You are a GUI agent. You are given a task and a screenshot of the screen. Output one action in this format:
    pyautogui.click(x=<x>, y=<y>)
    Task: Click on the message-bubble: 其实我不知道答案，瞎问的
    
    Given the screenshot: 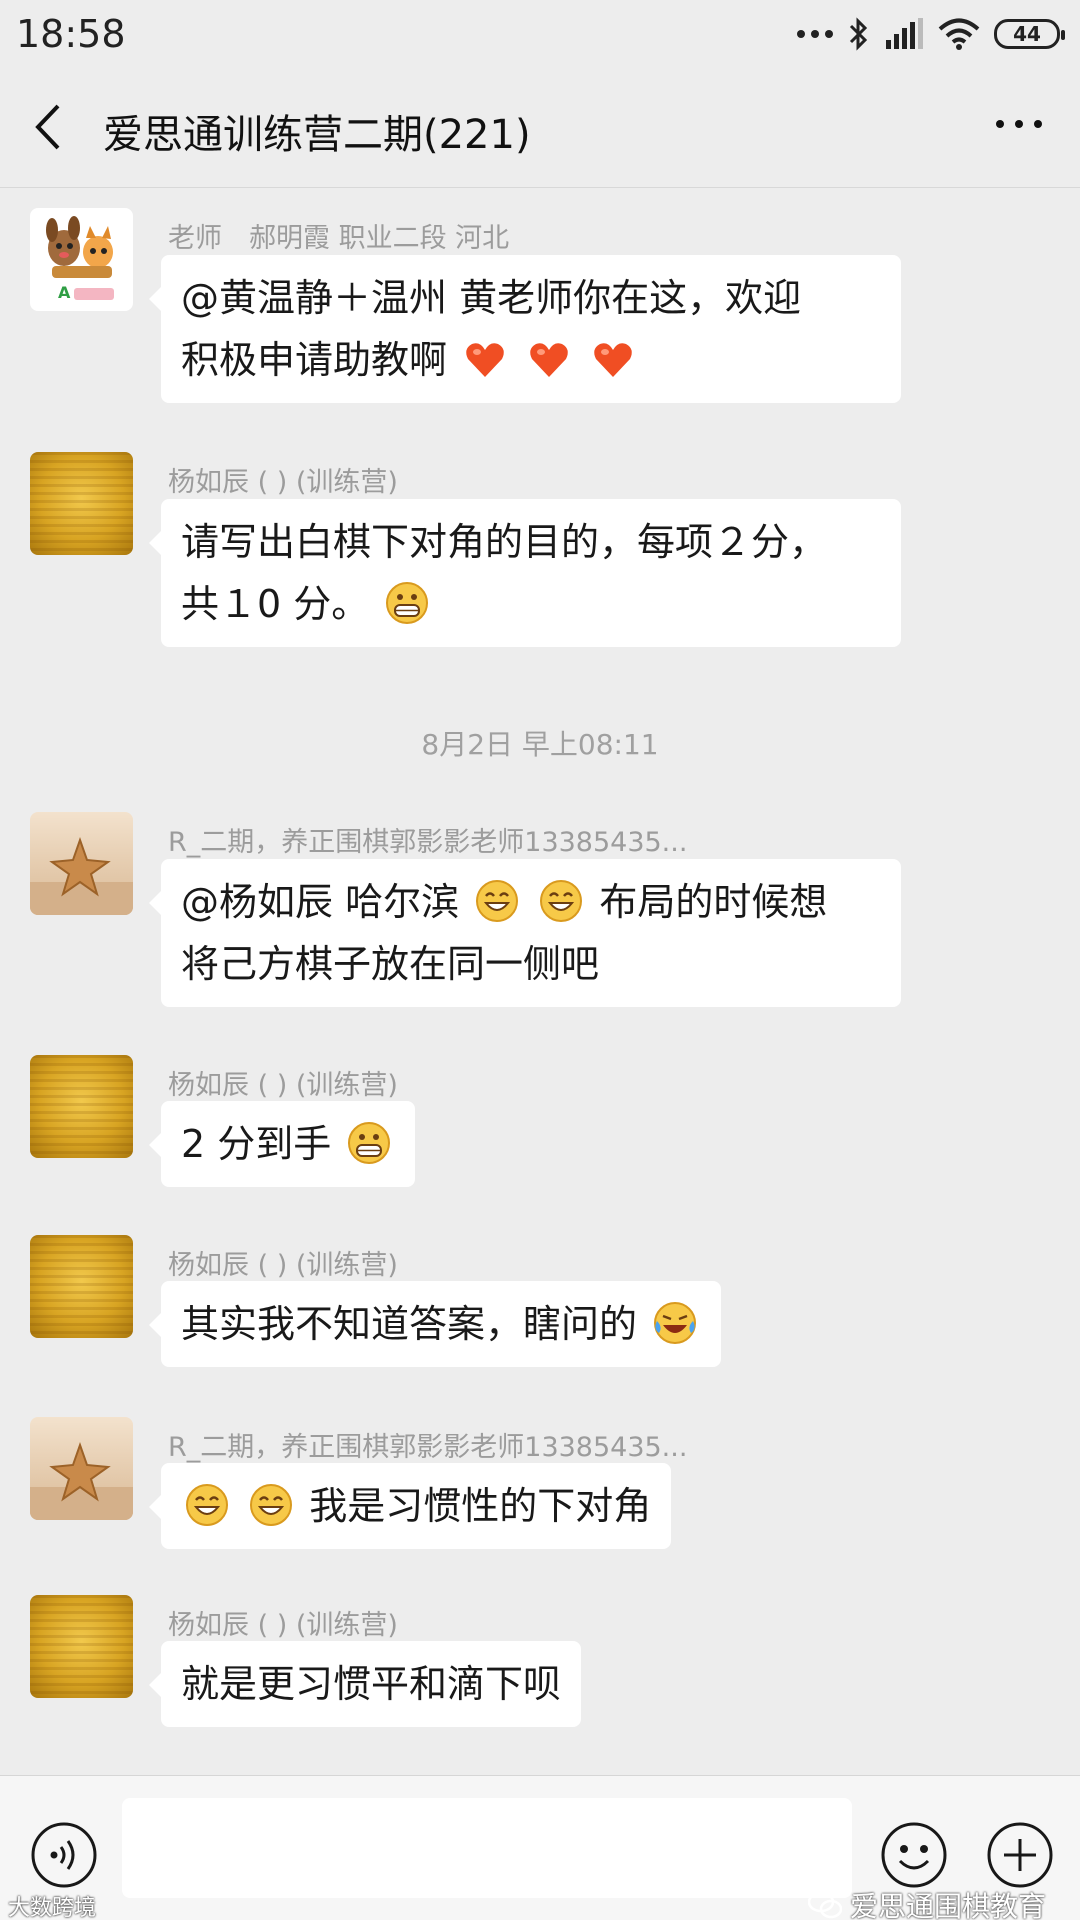 What is the action you would take?
    pyautogui.click(x=435, y=1324)
    